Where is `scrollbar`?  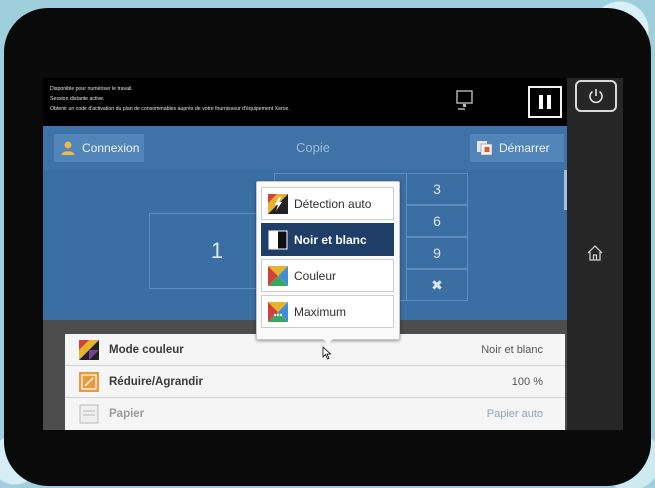
scrollbar is located at coordinates (565, 190).